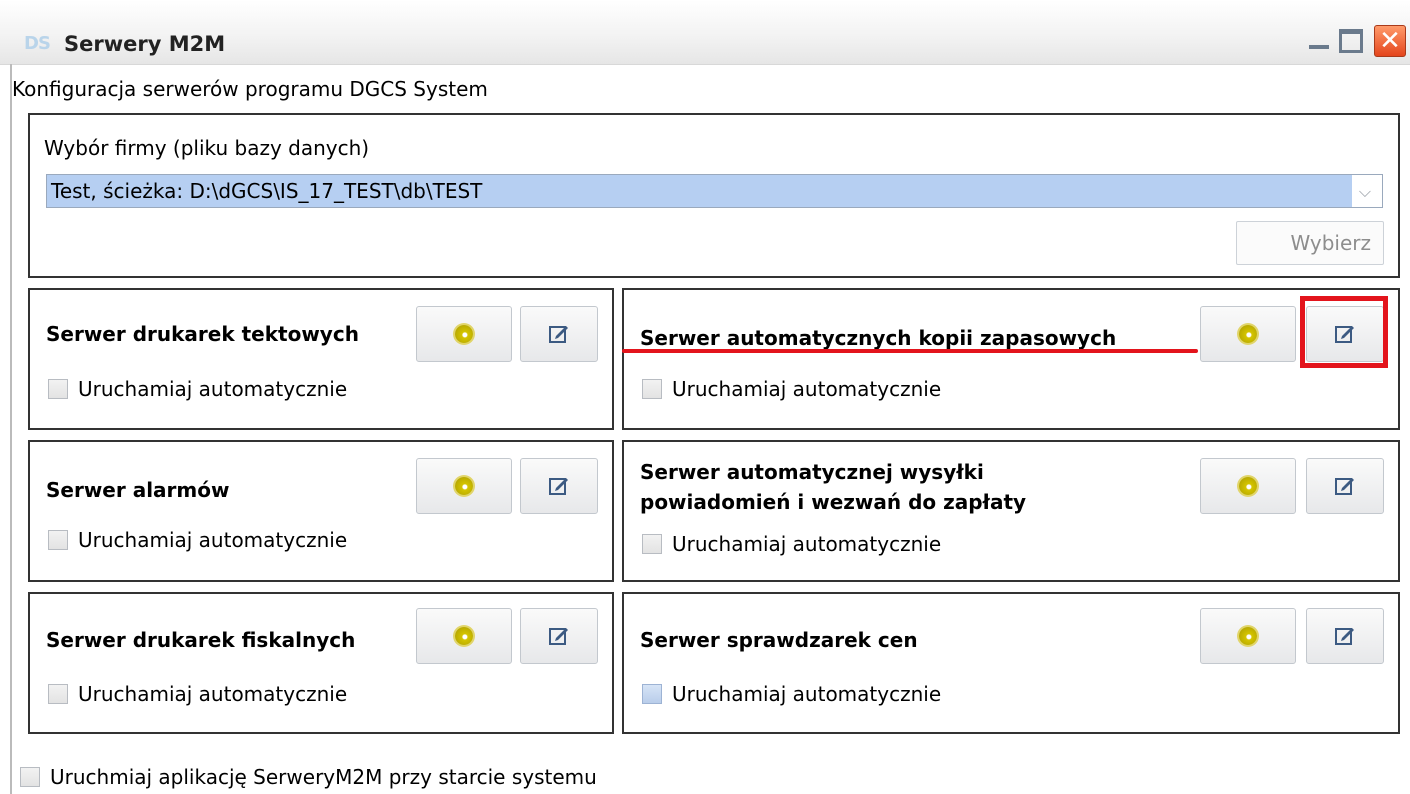  I want to click on annotation-underline, so click(910, 351).